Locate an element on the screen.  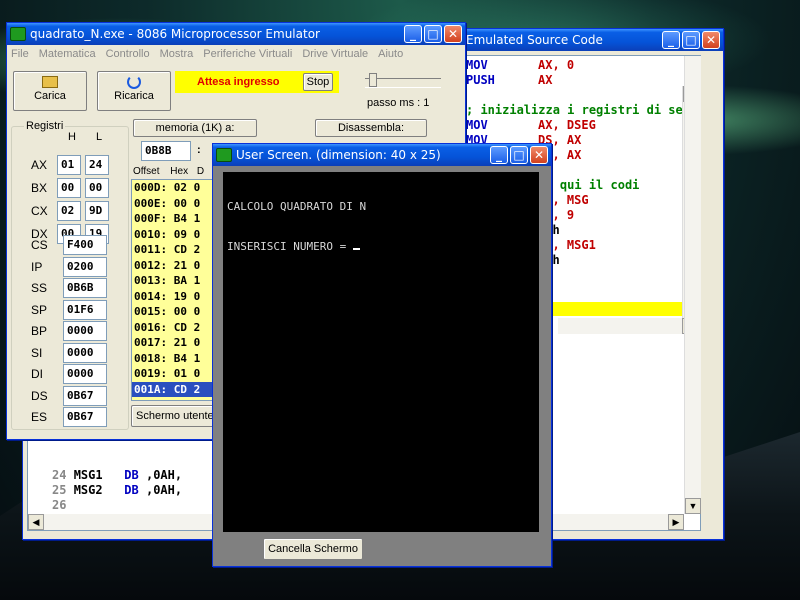
step-label: passo ms : 1 is located at coordinates (398, 103).